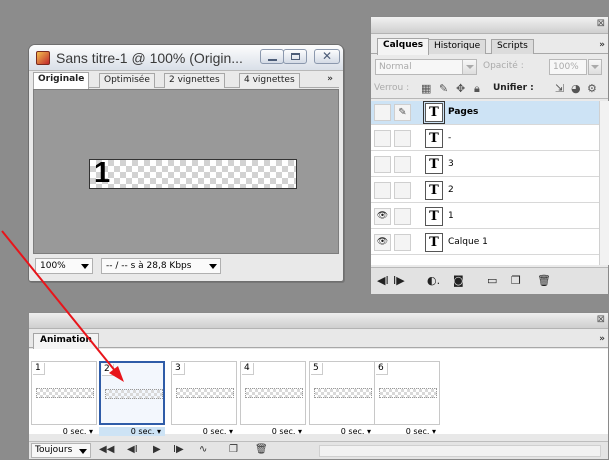 The image size is (609, 460). Describe the element at coordinates (399, 280) in the screenshot. I see `layer-style-icon: I▶︎` at that location.